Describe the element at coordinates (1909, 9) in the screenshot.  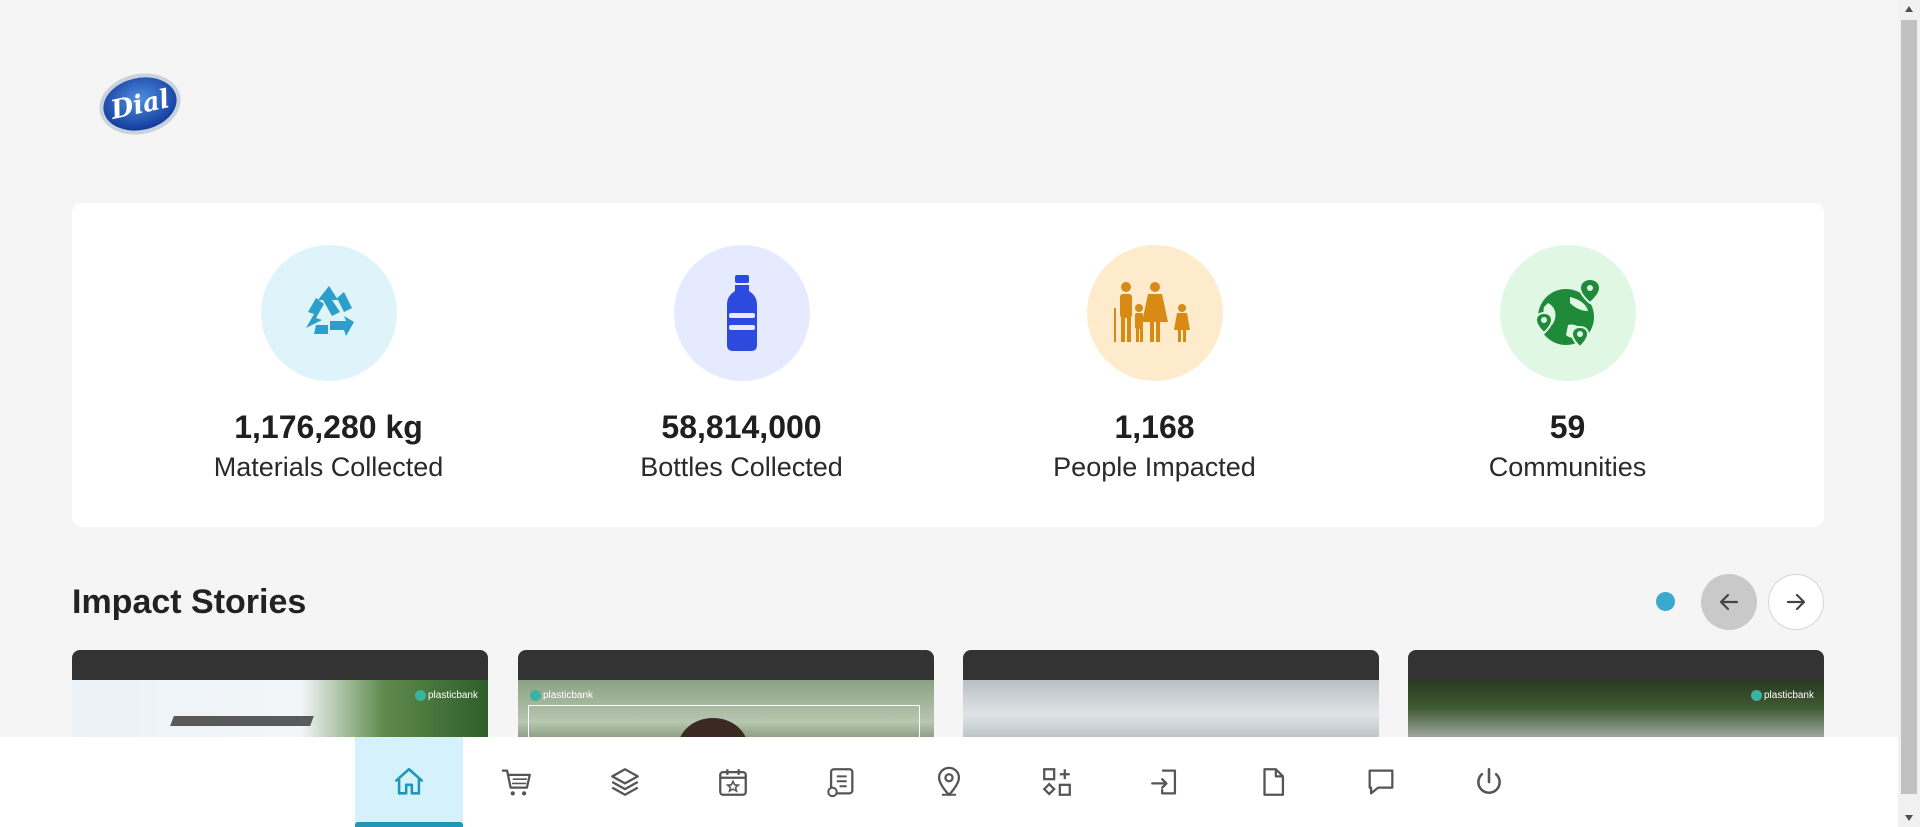
I see `scroll-up-arrow` at that location.